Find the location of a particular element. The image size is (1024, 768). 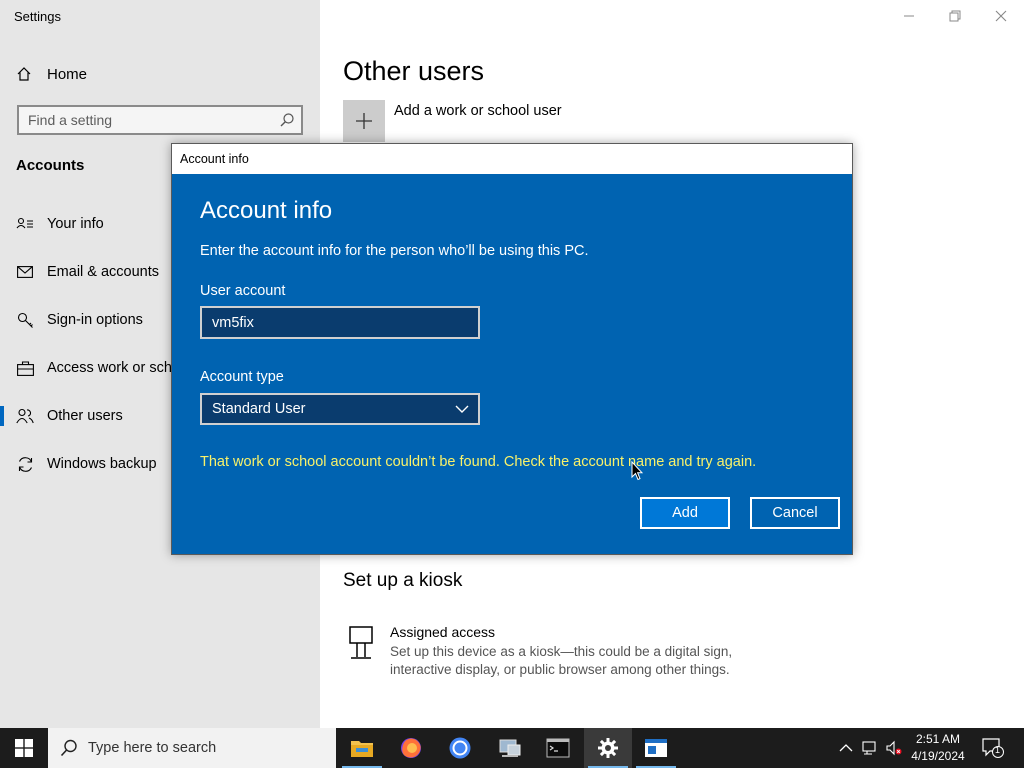

section-title-accounts: Accounts is located at coordinates (50, 165).